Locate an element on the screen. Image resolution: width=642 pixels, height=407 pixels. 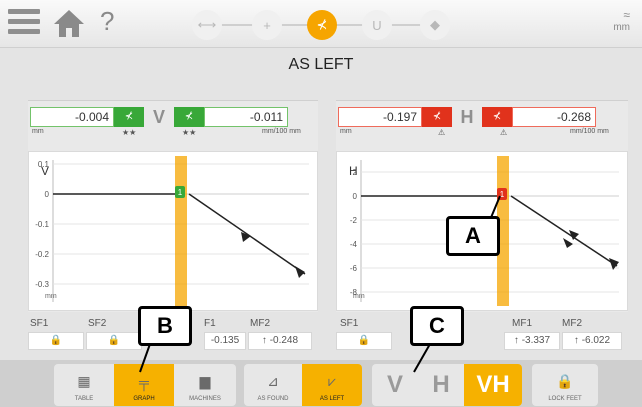
button-label: TABLE is located at coordinates (84, 399).